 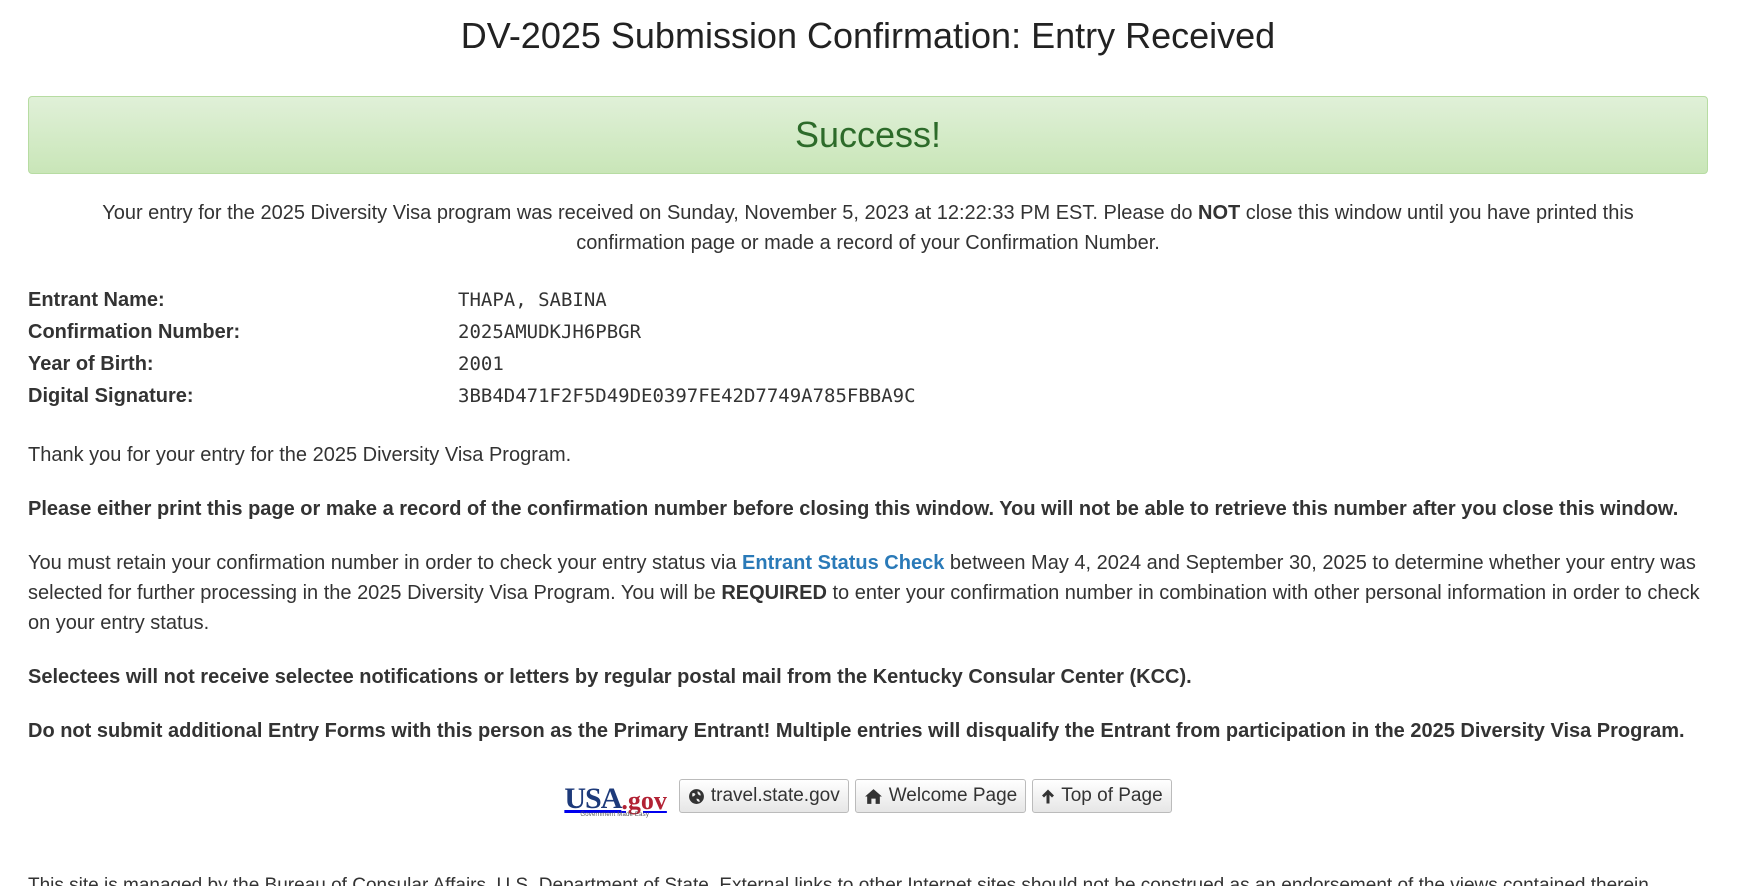 I want to click on globe-icon, so click(x=696, y=796).